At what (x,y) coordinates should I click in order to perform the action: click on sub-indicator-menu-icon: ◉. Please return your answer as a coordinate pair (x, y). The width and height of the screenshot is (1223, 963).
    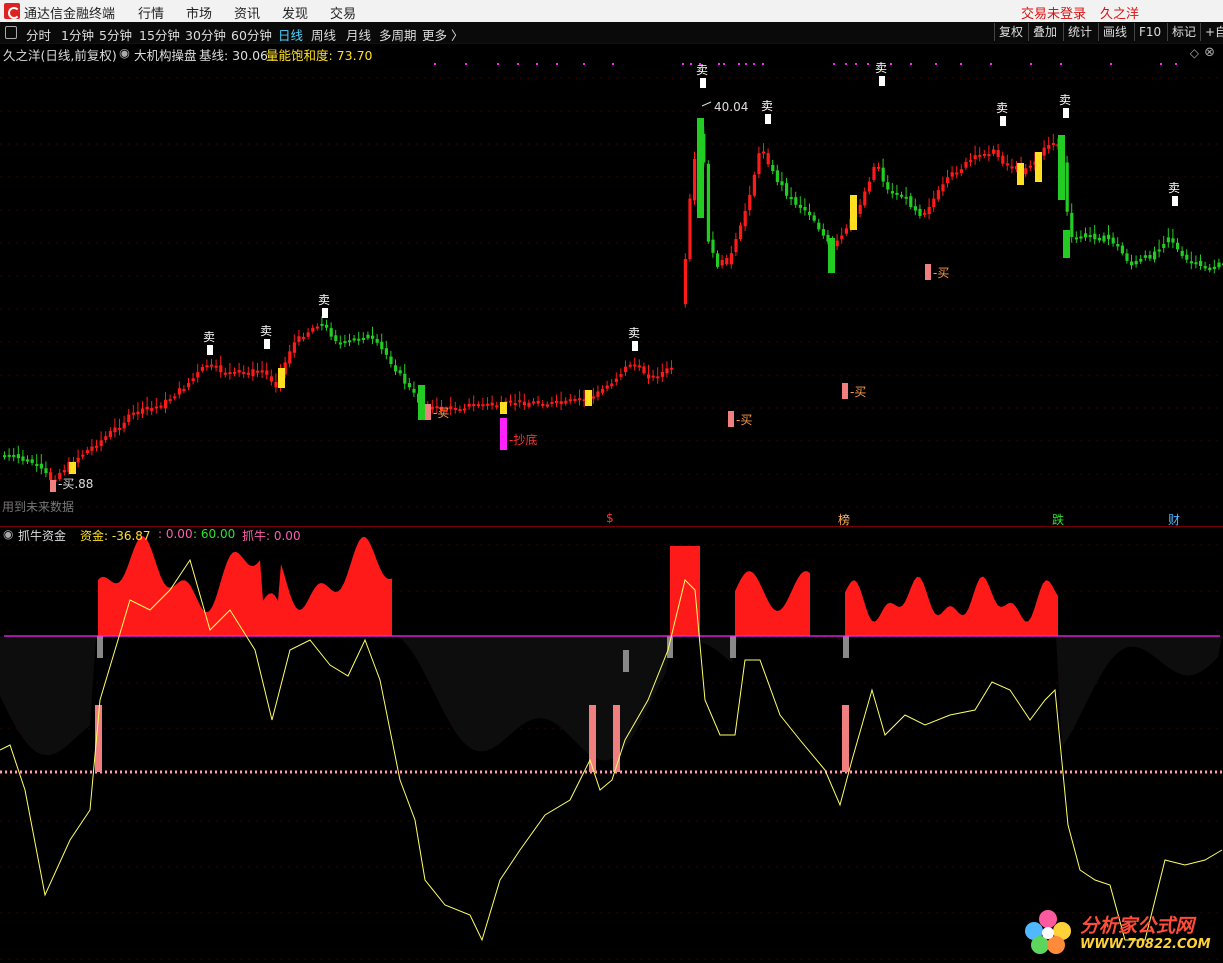
    Looking at the image, I should click on (8, 534).